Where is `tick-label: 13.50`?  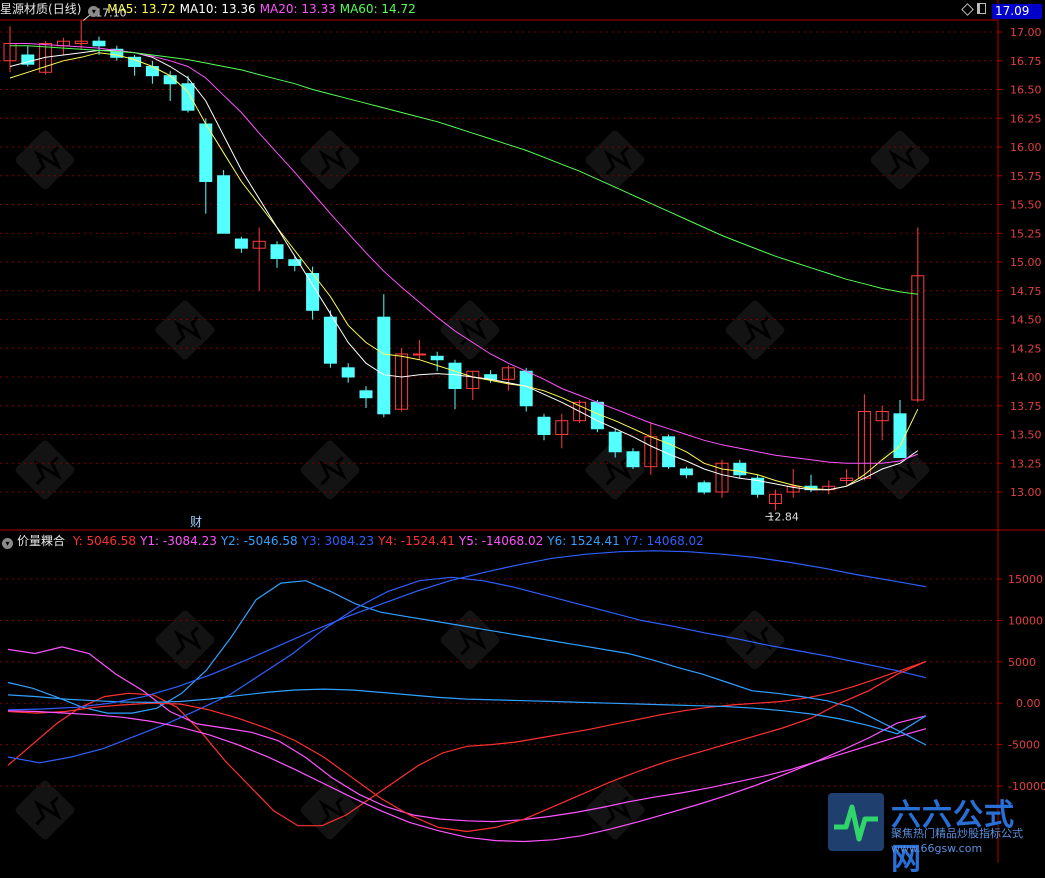
tick-label: 13.50 is located at coordinates (1026, 435).